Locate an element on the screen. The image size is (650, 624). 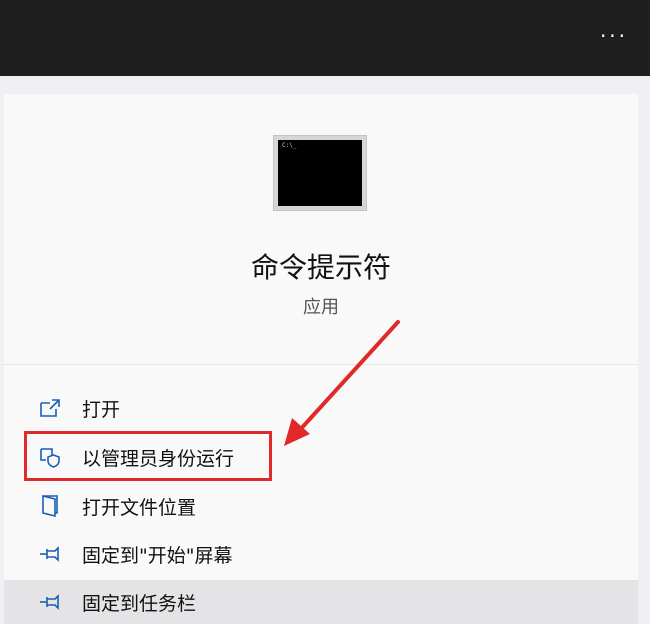
more-options-button: ··· is located at coordinates (614, 36).